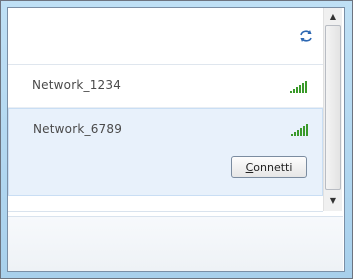 The width and height of the screenshot is (353, 279). Describe the element at coordinates (269, 167) in the screenshot. I see `connect-button: Connetti` at that location.